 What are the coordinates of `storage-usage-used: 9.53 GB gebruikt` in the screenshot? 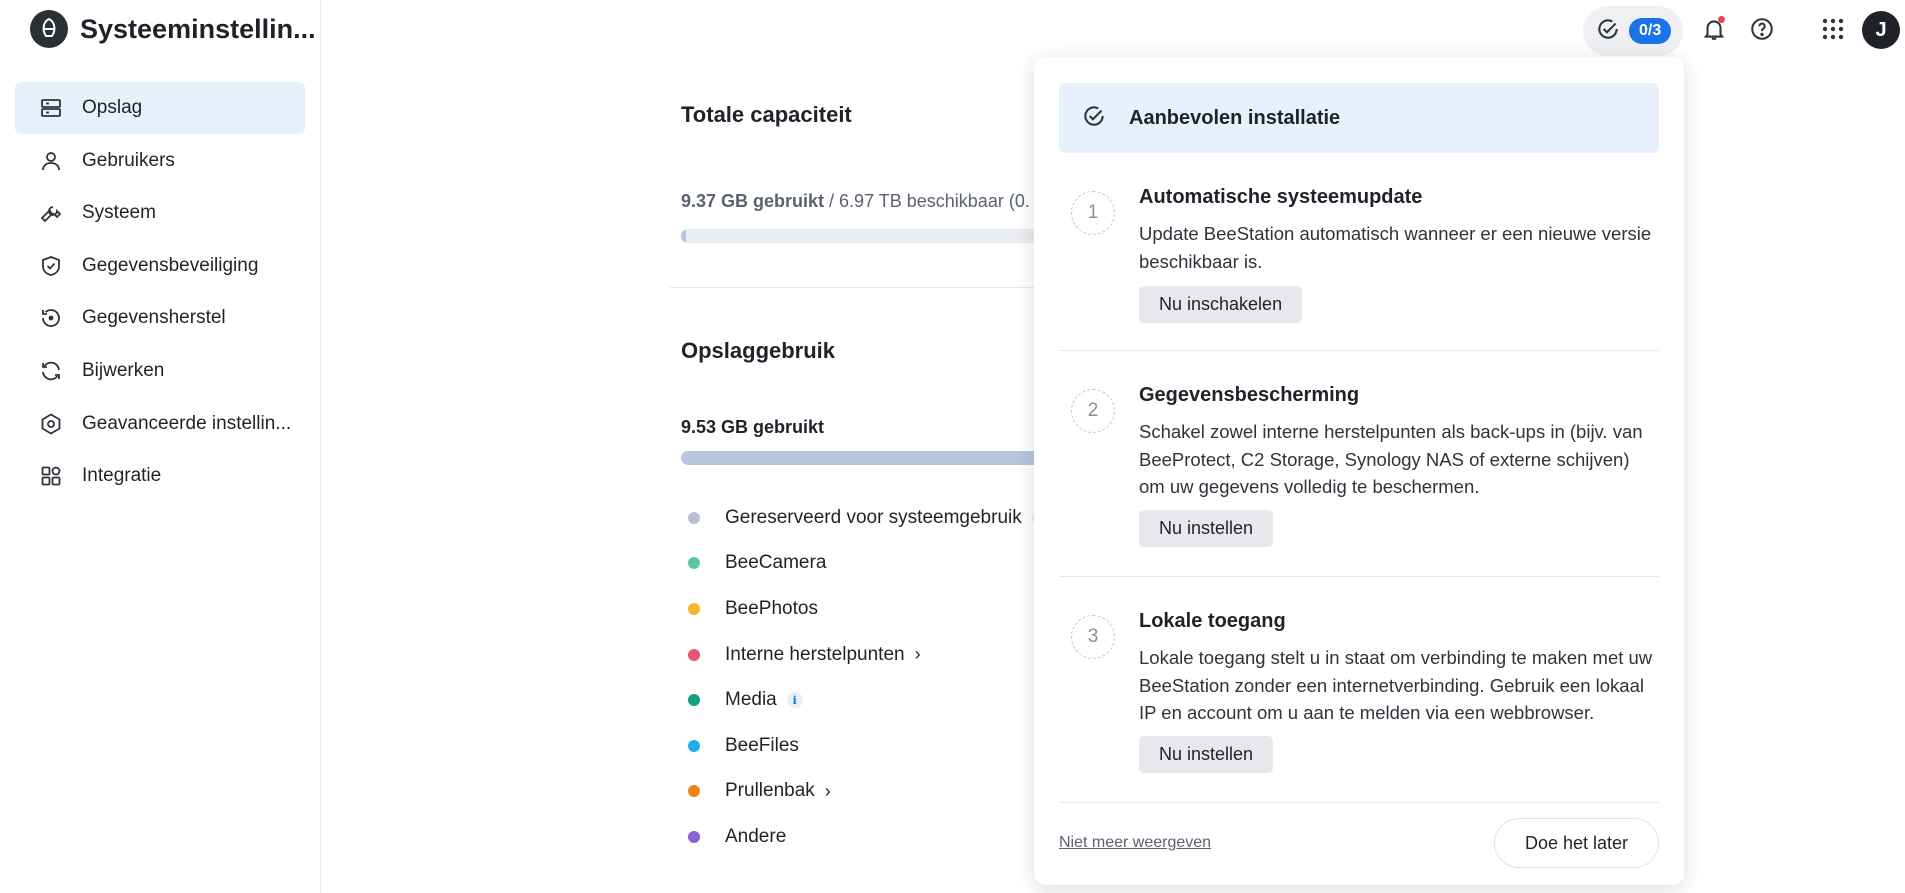 It's located at (753, 427).